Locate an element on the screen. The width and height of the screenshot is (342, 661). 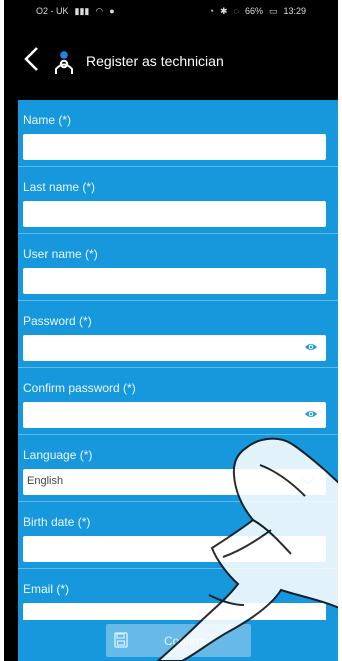
last-name-input is located at coordinates (174, 214).